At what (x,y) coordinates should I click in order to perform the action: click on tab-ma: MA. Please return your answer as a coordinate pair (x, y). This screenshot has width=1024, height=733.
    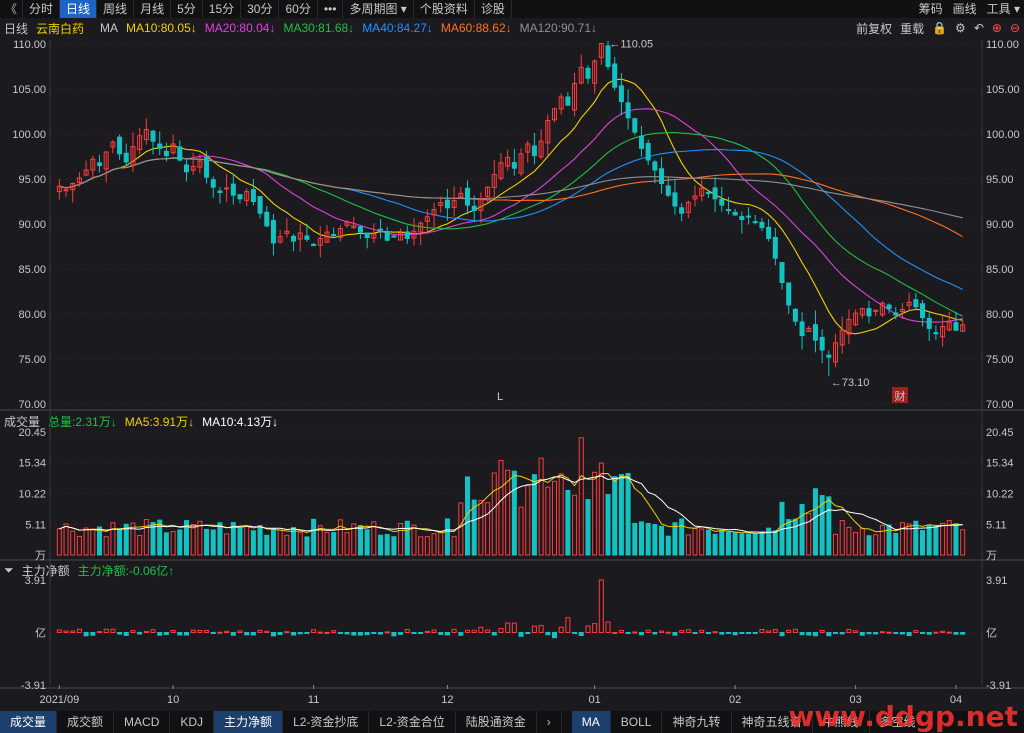
    Looking at the image, I should click on (591, 722).